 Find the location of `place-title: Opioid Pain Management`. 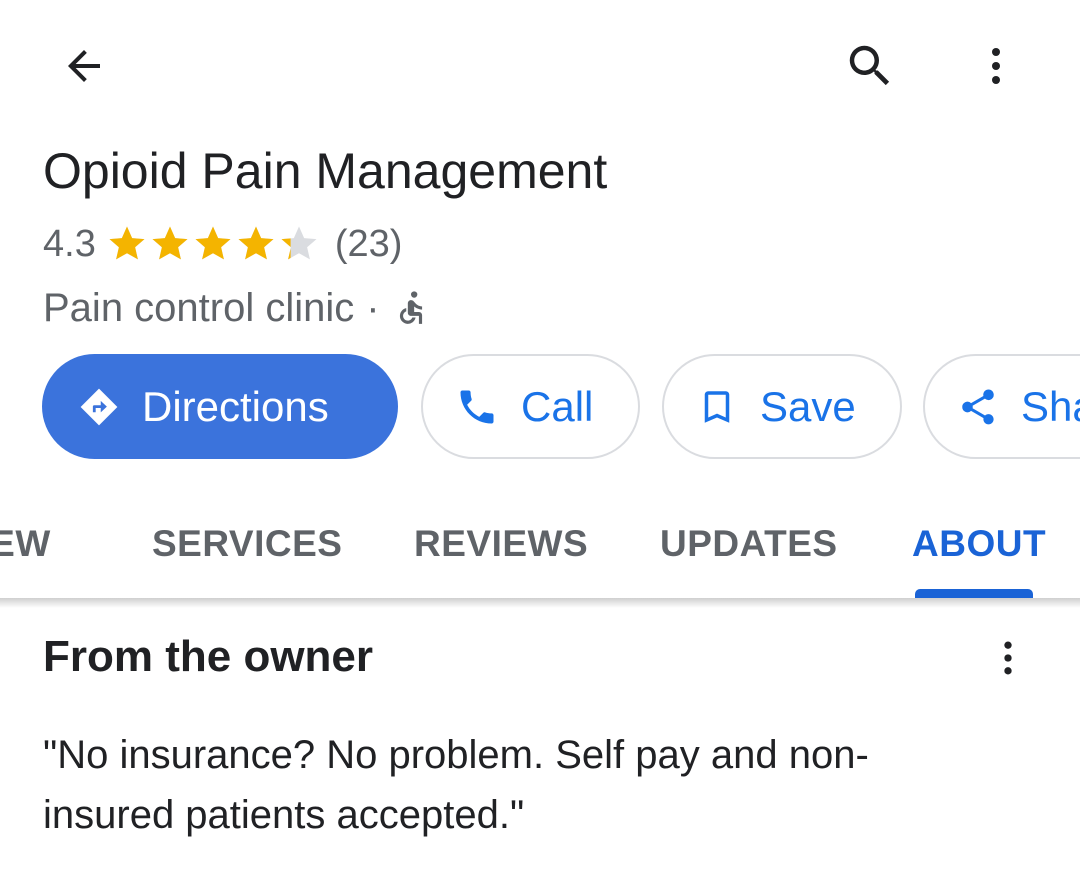

place-title: Opioid Pain Management is located at coordinates (325, 171).